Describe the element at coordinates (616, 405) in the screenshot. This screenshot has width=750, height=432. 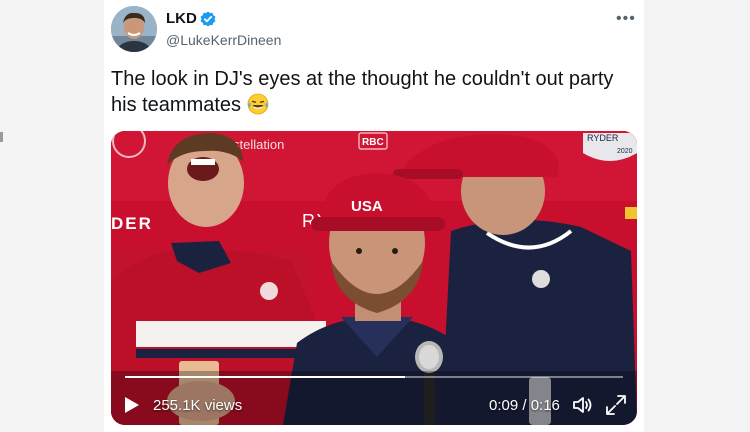
I see `fullscreen-icon` at that location.